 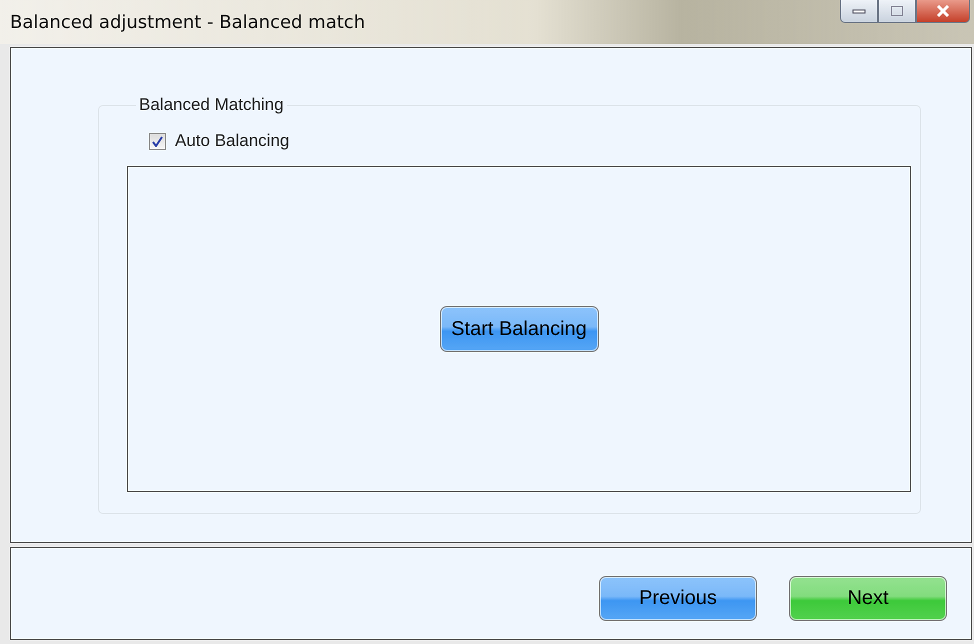 I want to click on checkbox-label: Auto Balancing, so click(x=232, y=141).